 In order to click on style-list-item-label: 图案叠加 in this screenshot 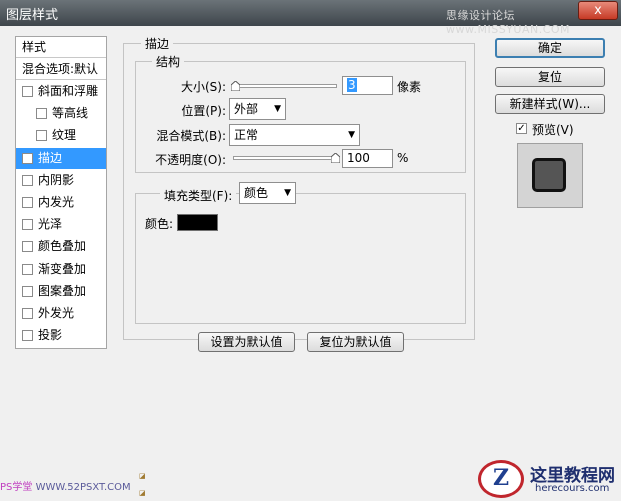, I will do `click(62, 290)`.